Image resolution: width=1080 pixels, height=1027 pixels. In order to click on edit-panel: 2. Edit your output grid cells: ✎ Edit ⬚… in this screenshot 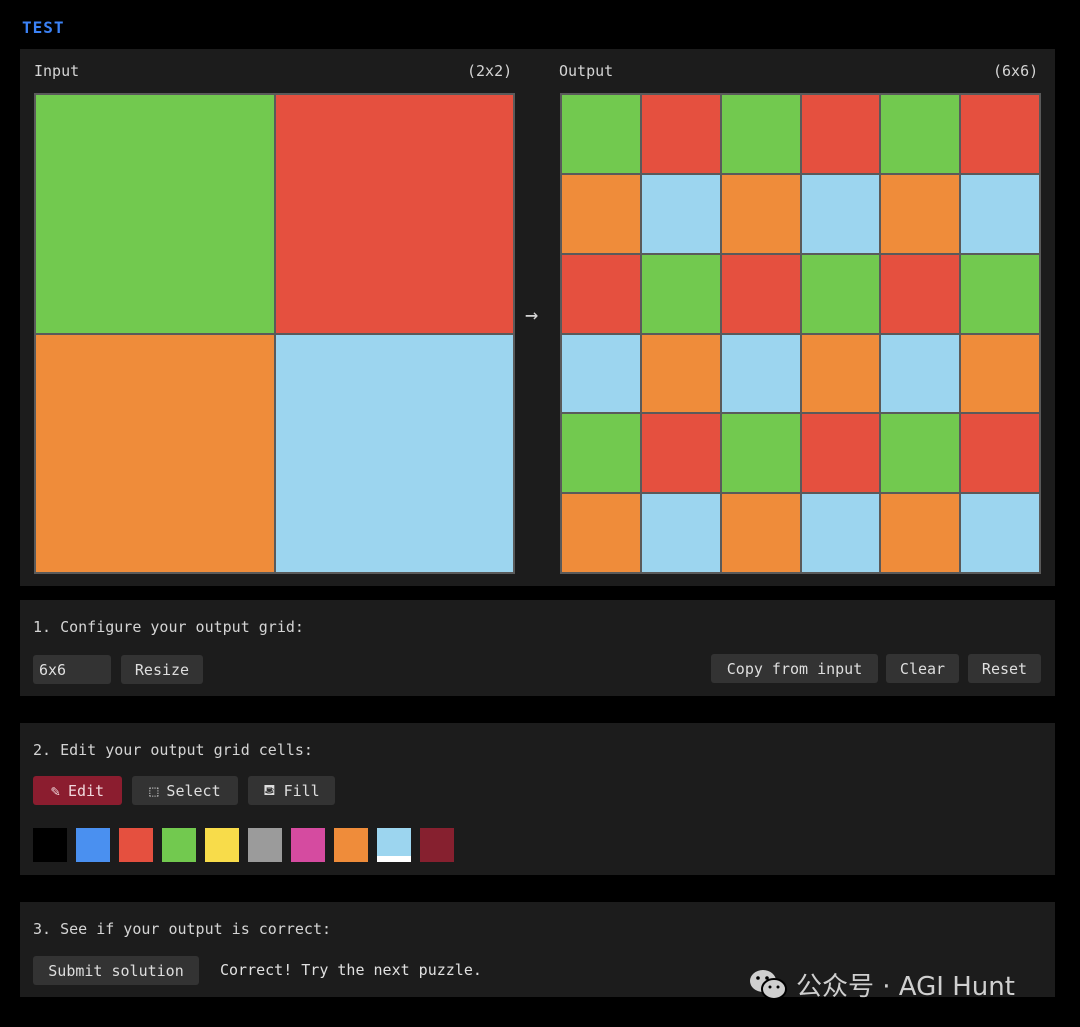, I will do `click(537, 799)`.